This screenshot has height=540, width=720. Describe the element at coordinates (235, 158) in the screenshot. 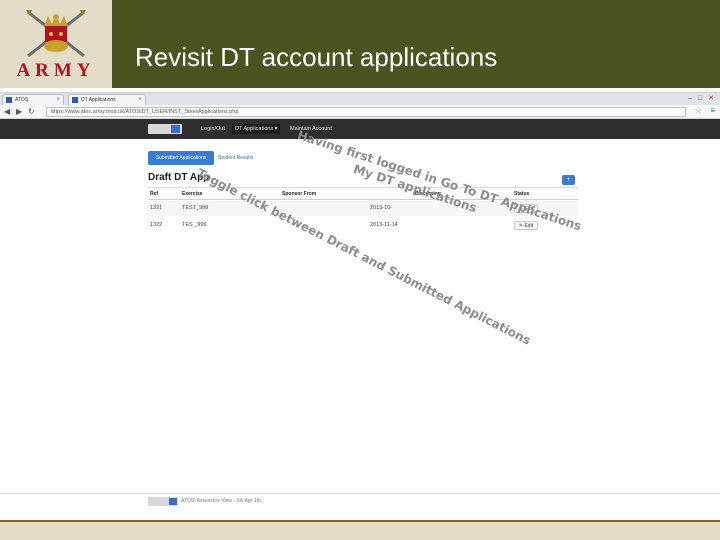

I see `tab-student-results: Student Results` at that location.